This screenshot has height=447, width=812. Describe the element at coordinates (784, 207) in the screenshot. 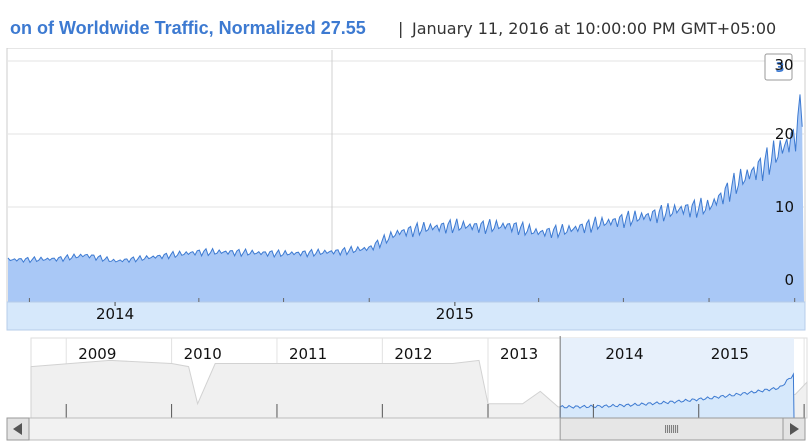

I see `y-tick-10: 10` at that location.